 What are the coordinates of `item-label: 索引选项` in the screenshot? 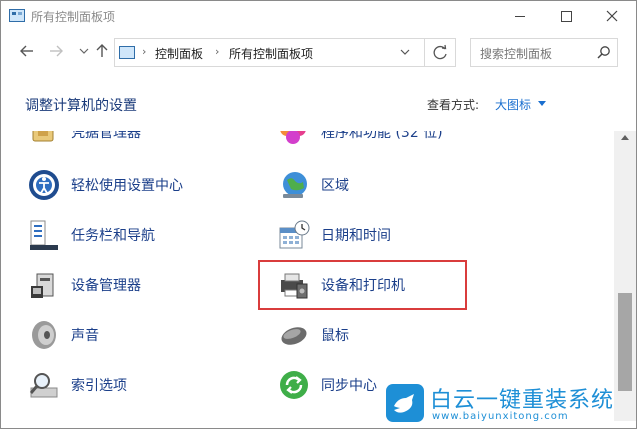 It's located at (99, 386).